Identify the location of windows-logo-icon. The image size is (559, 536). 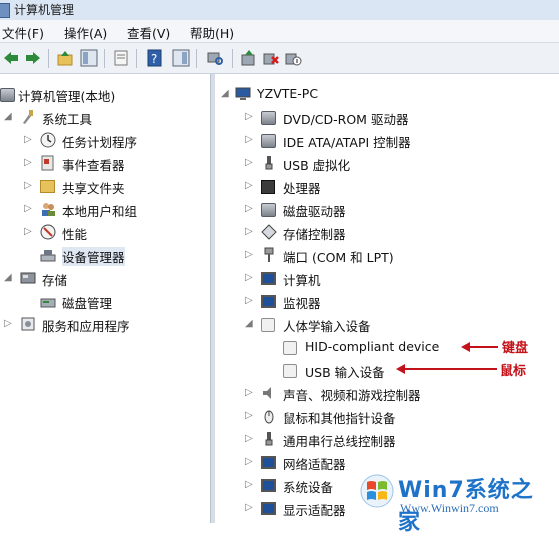
(377, 491).